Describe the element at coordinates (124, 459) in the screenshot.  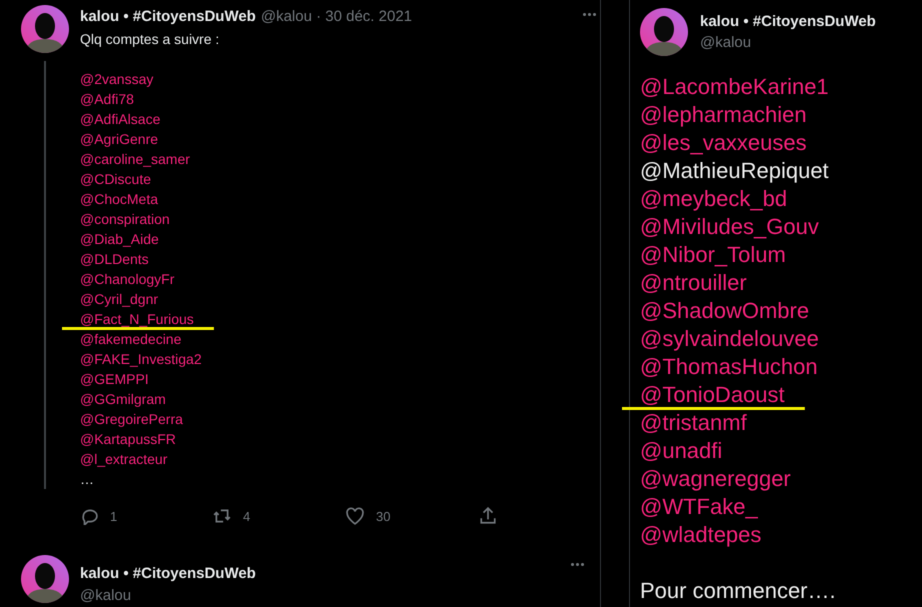
I see `mention-link: @l_extracteur` at that location.